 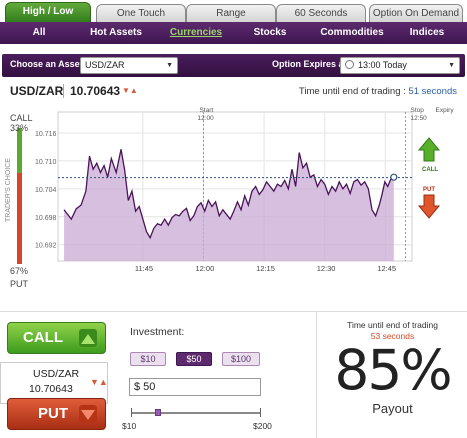 I want to click on sentiment-call-bar, so click(x=19, y=150).